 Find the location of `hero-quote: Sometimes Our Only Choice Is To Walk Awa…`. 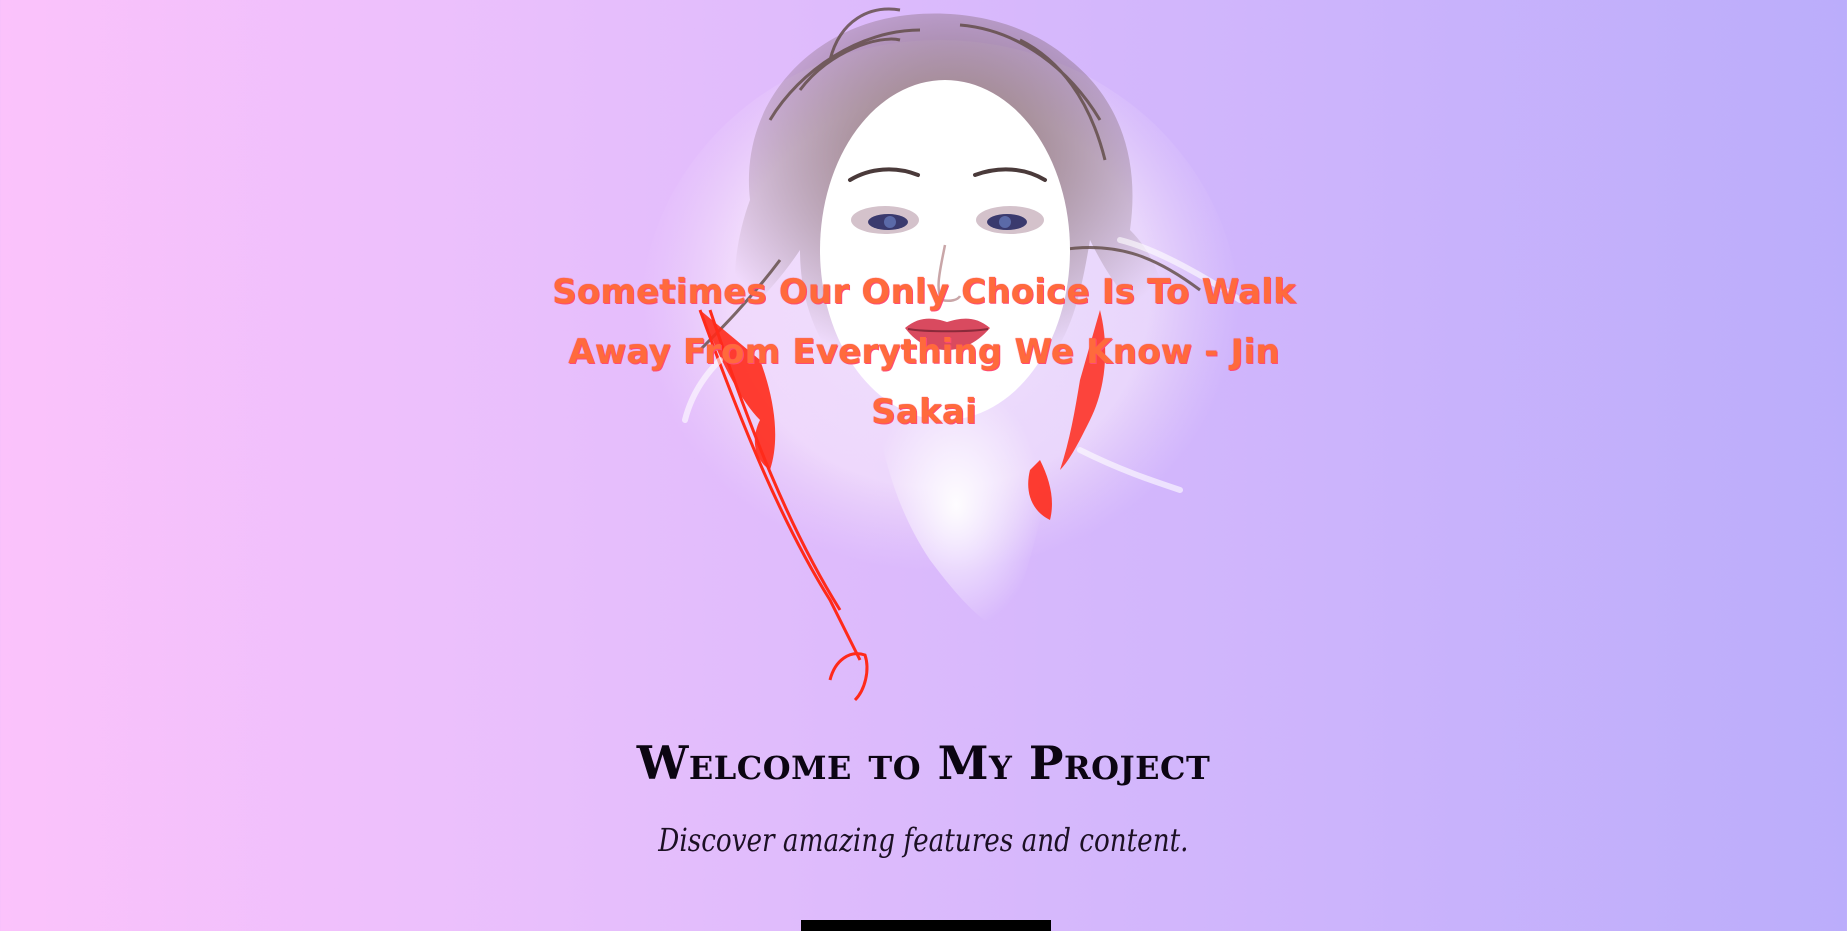

hero-quote: Sometimes Our Only Choice Is To Walk Awa… is located at coordinates (924, 352).